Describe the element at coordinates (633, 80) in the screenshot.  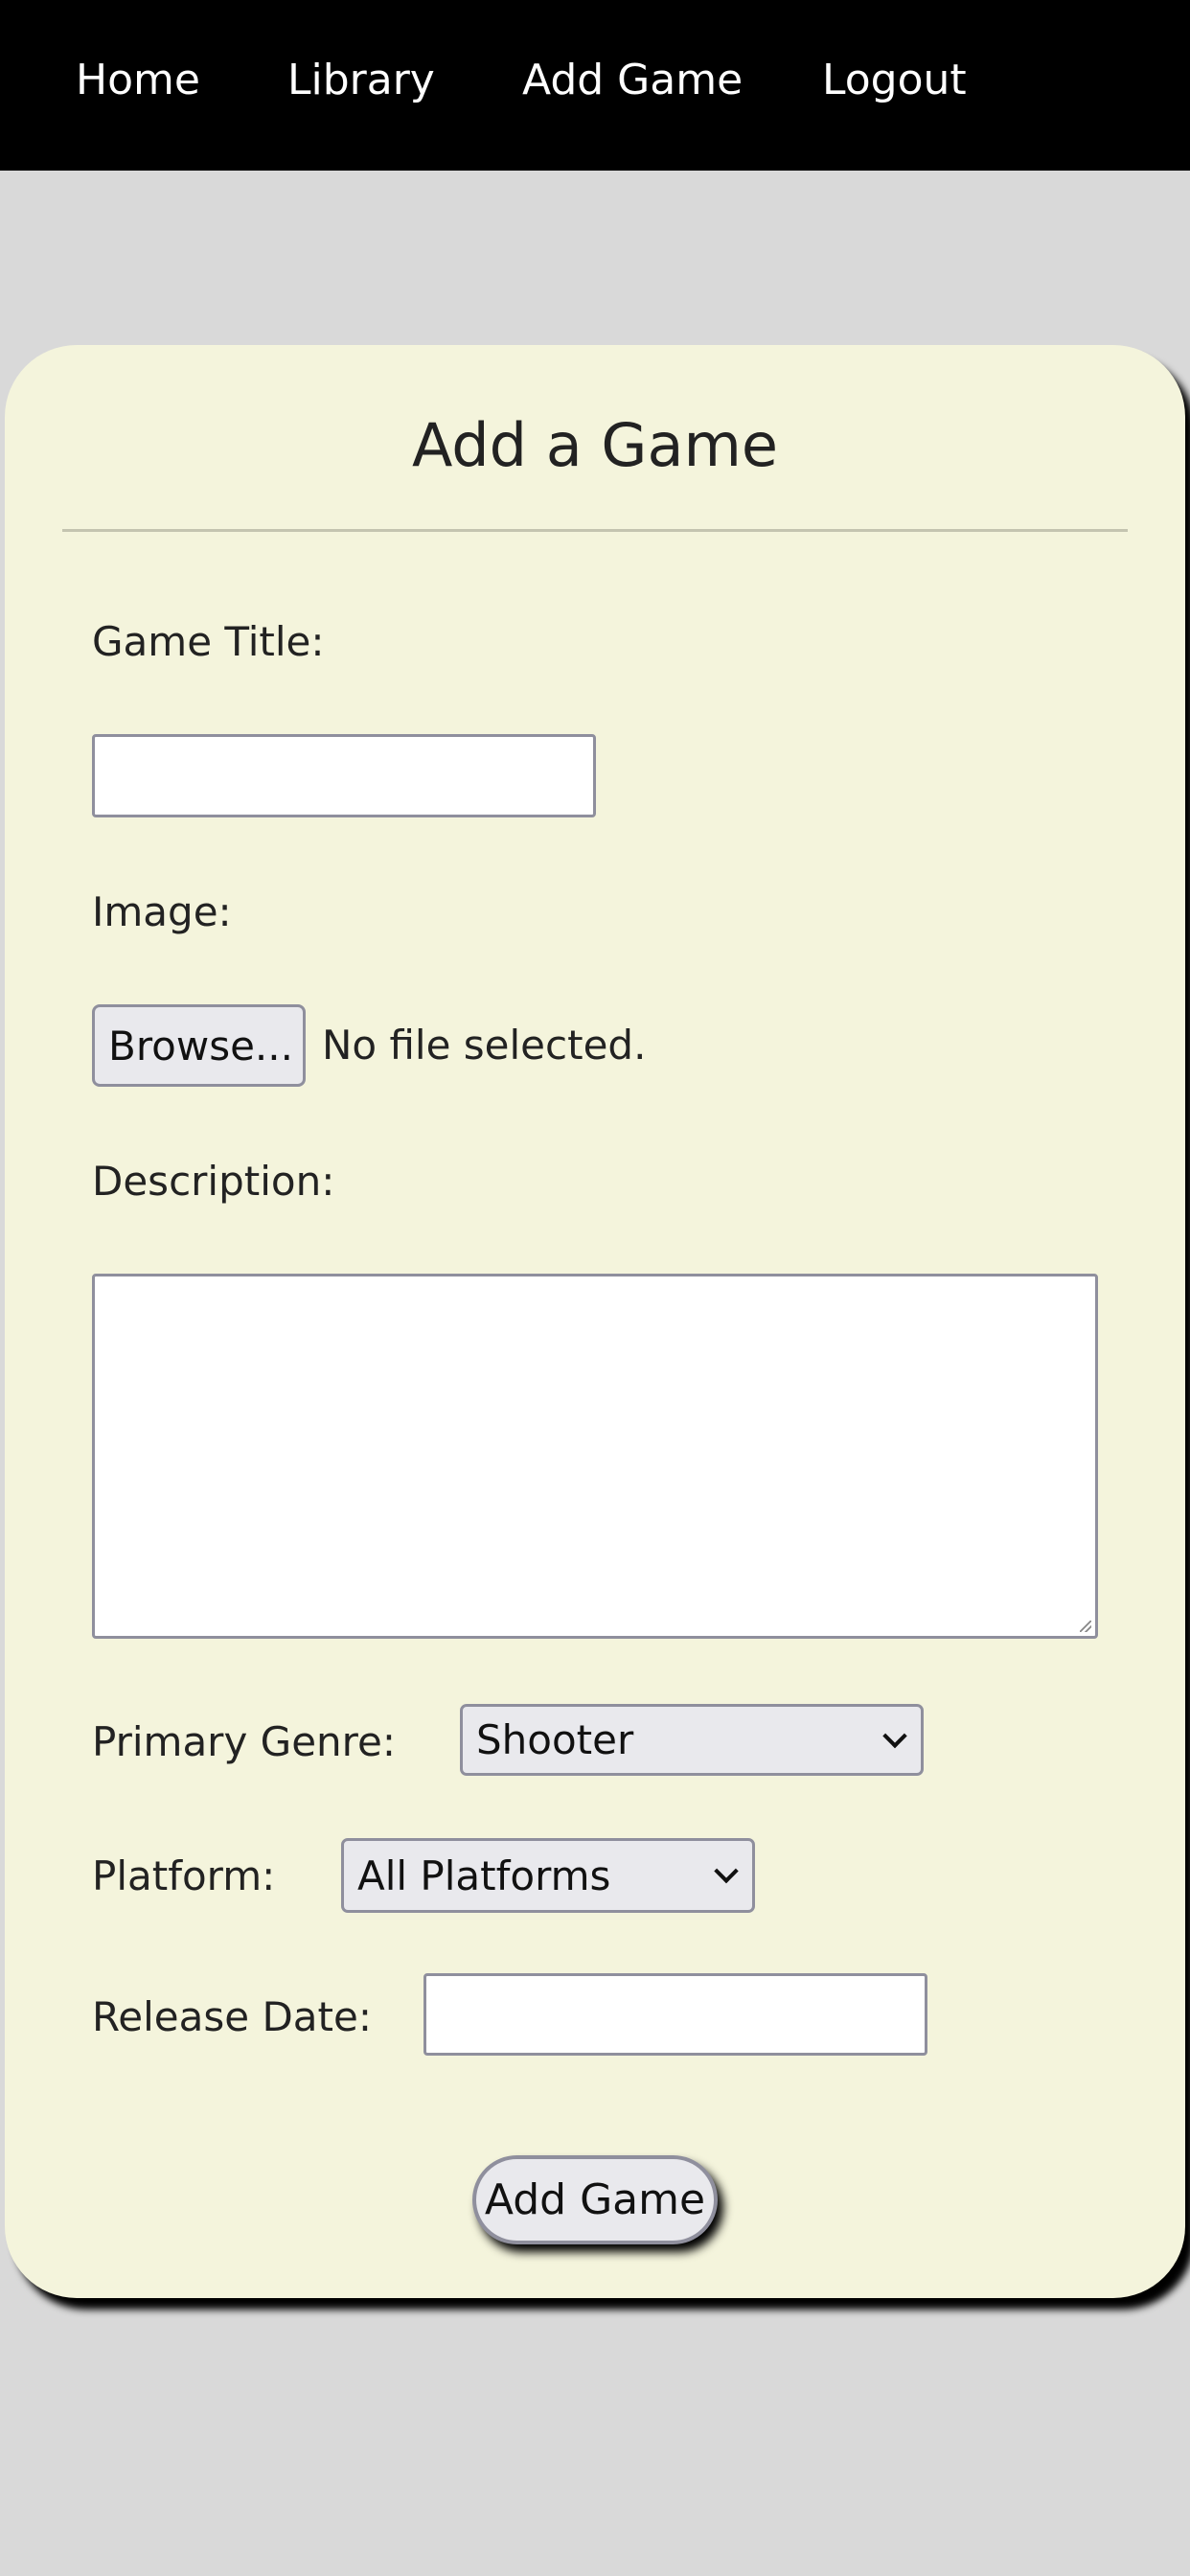
I see `nav-add-game: Add Game` at that location.